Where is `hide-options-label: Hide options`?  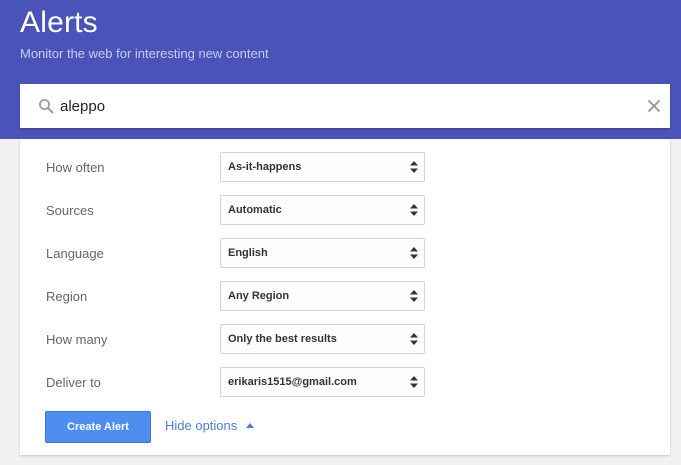 hide-options-label: Hide options is located at coordinates (201, 425).